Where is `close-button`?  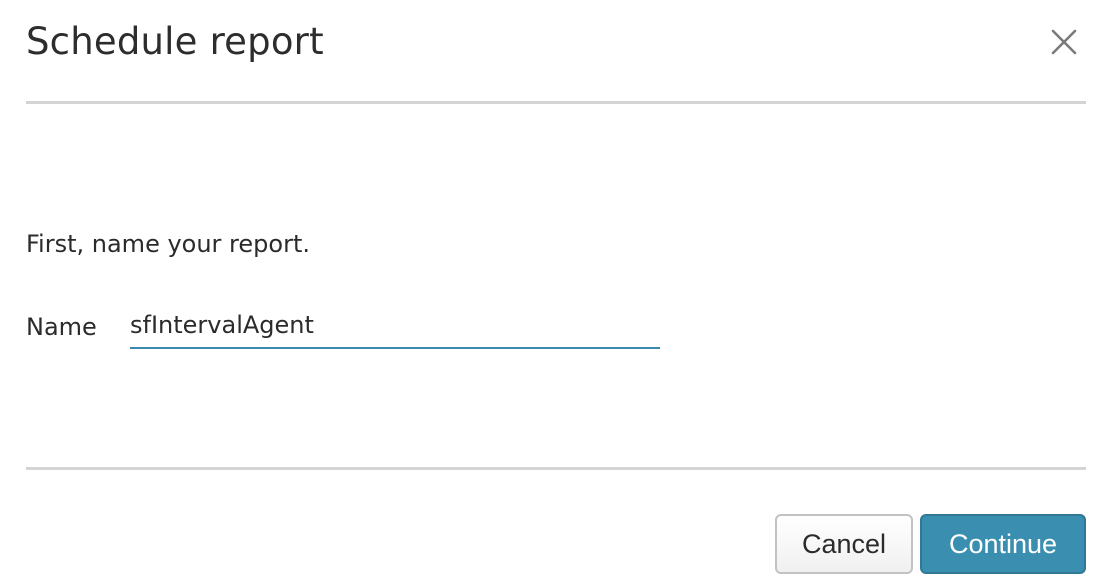 close-button is located at coordinates (1064, 42).